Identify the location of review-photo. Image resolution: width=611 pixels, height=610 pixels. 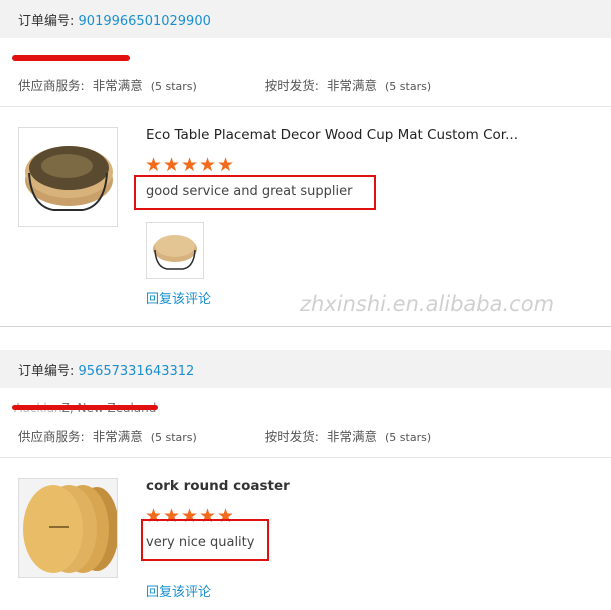
(175, 250).